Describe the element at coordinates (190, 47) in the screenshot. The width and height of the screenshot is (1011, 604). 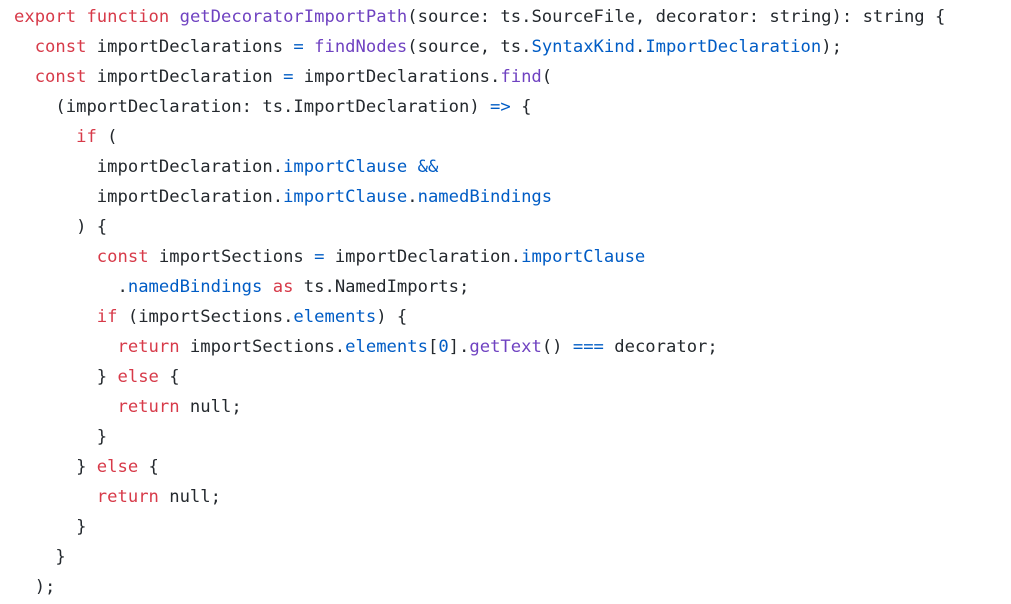
I see `code-text: importDeclarations` at that location.